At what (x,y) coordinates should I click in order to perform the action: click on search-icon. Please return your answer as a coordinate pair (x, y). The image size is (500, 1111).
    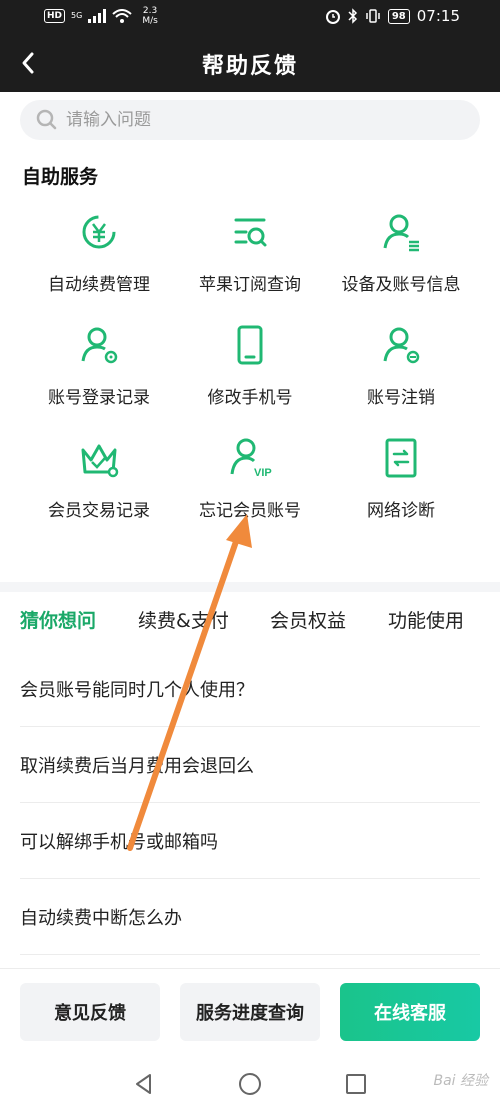
    Looking at the image, I should click on (46, 119).